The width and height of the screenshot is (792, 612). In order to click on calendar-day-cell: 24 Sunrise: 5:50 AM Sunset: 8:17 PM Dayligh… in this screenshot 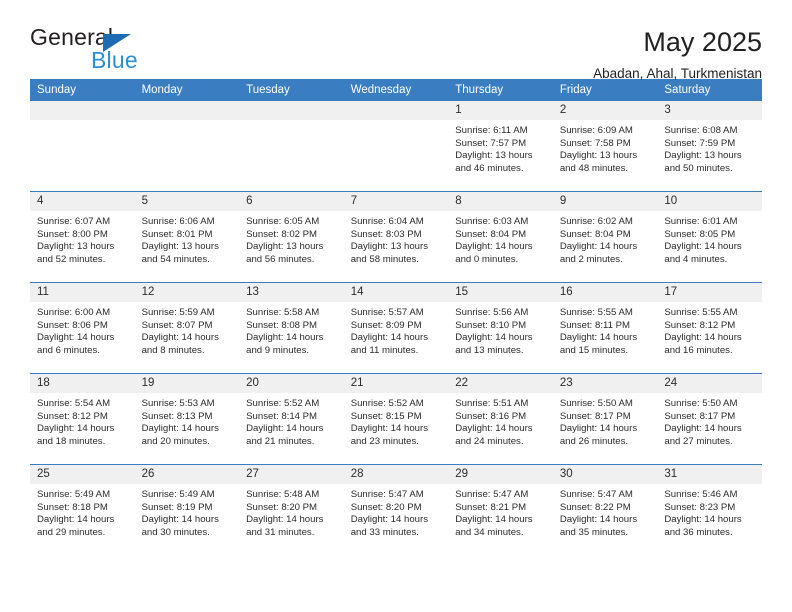, I will do `click(709, 419)`.